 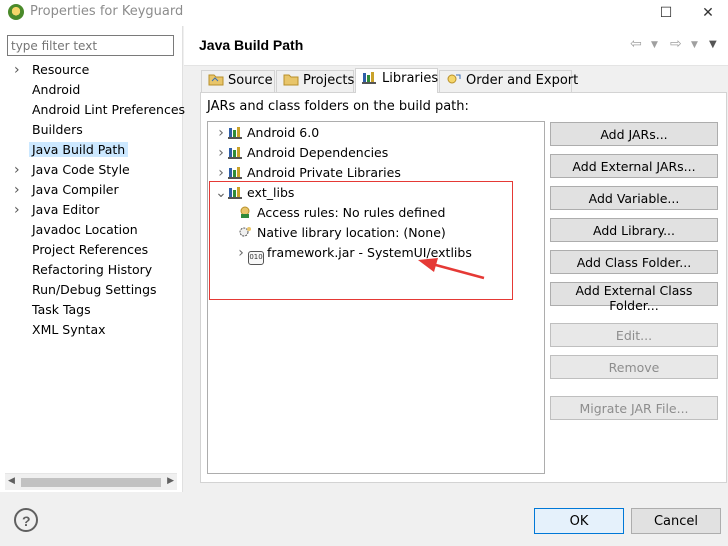 What do you see at coordinates (451, 269) in the screenshot?
I see `annotation-arrow-icon` at bounding box center [451, 269].